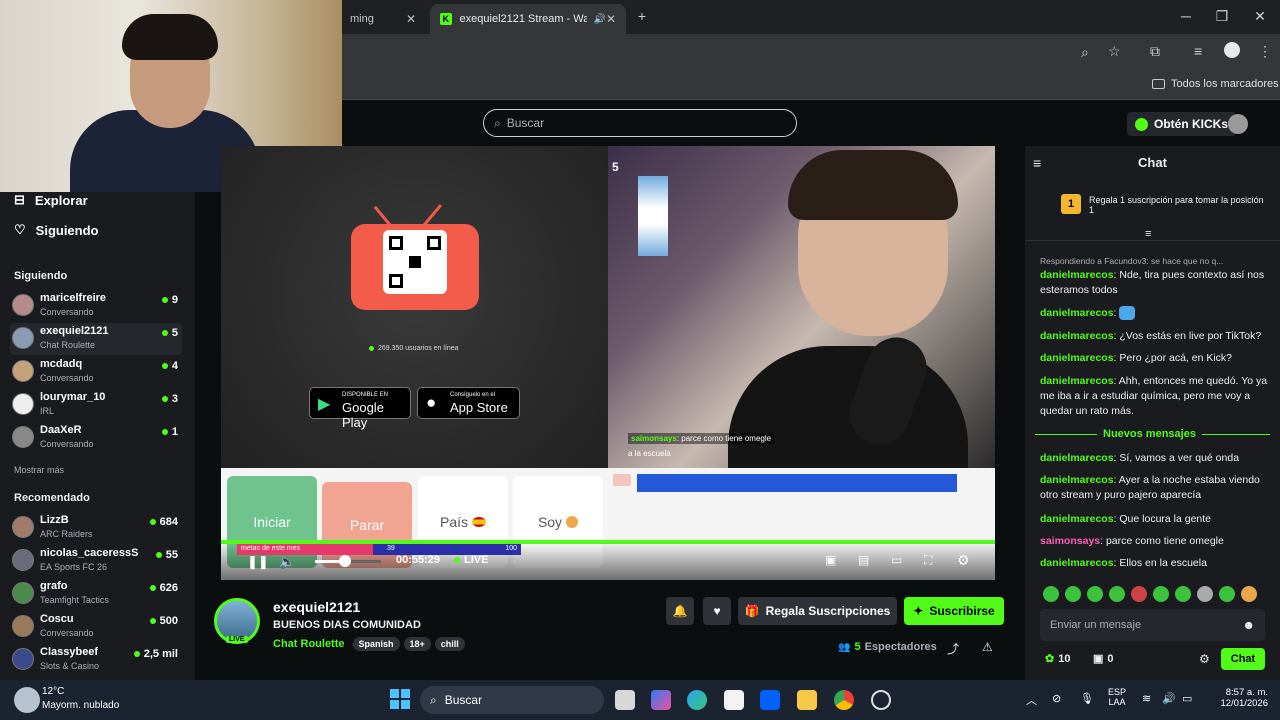 Image resolution: width=1280 pixels, height=720 pixels. I want to click on follow-heart-icon: ♥, so click(717, 611).